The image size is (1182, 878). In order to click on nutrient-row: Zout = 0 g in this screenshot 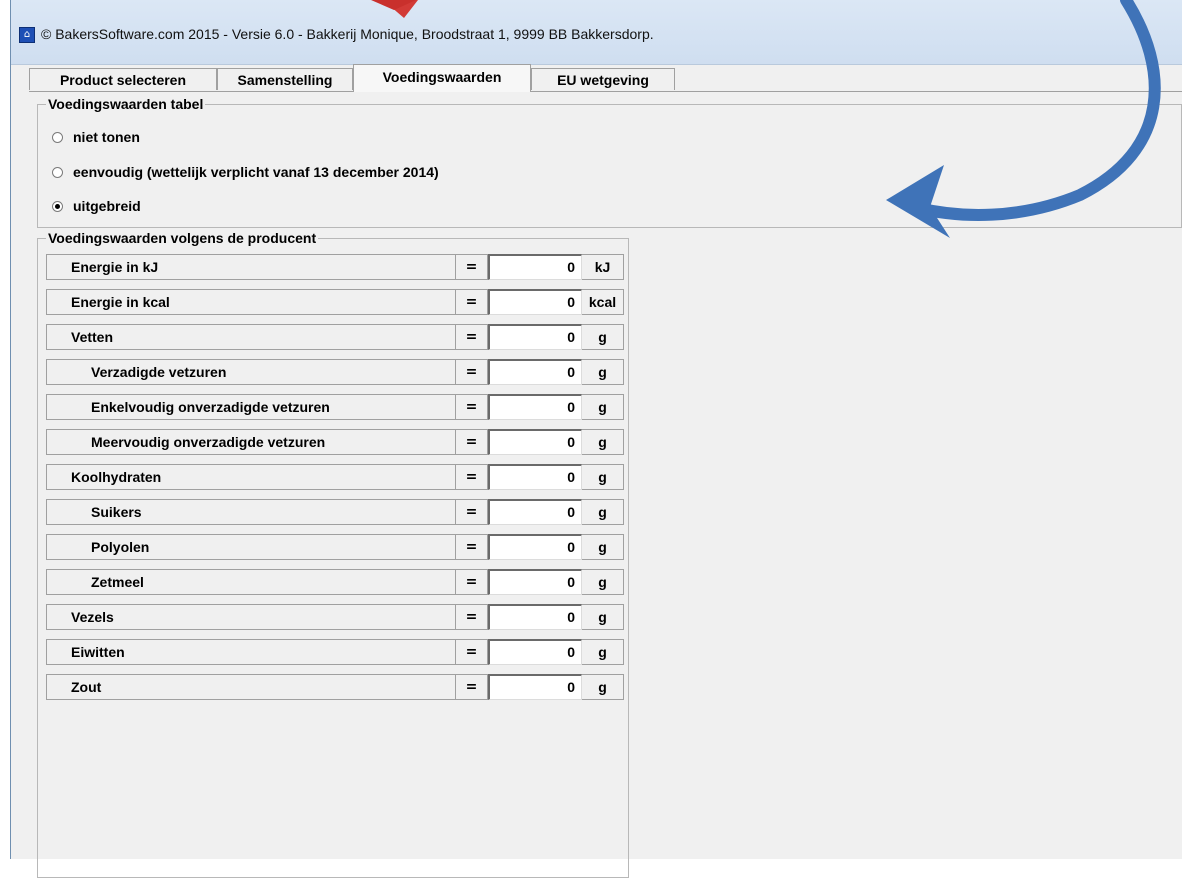, I will do `click(334, 686)`.